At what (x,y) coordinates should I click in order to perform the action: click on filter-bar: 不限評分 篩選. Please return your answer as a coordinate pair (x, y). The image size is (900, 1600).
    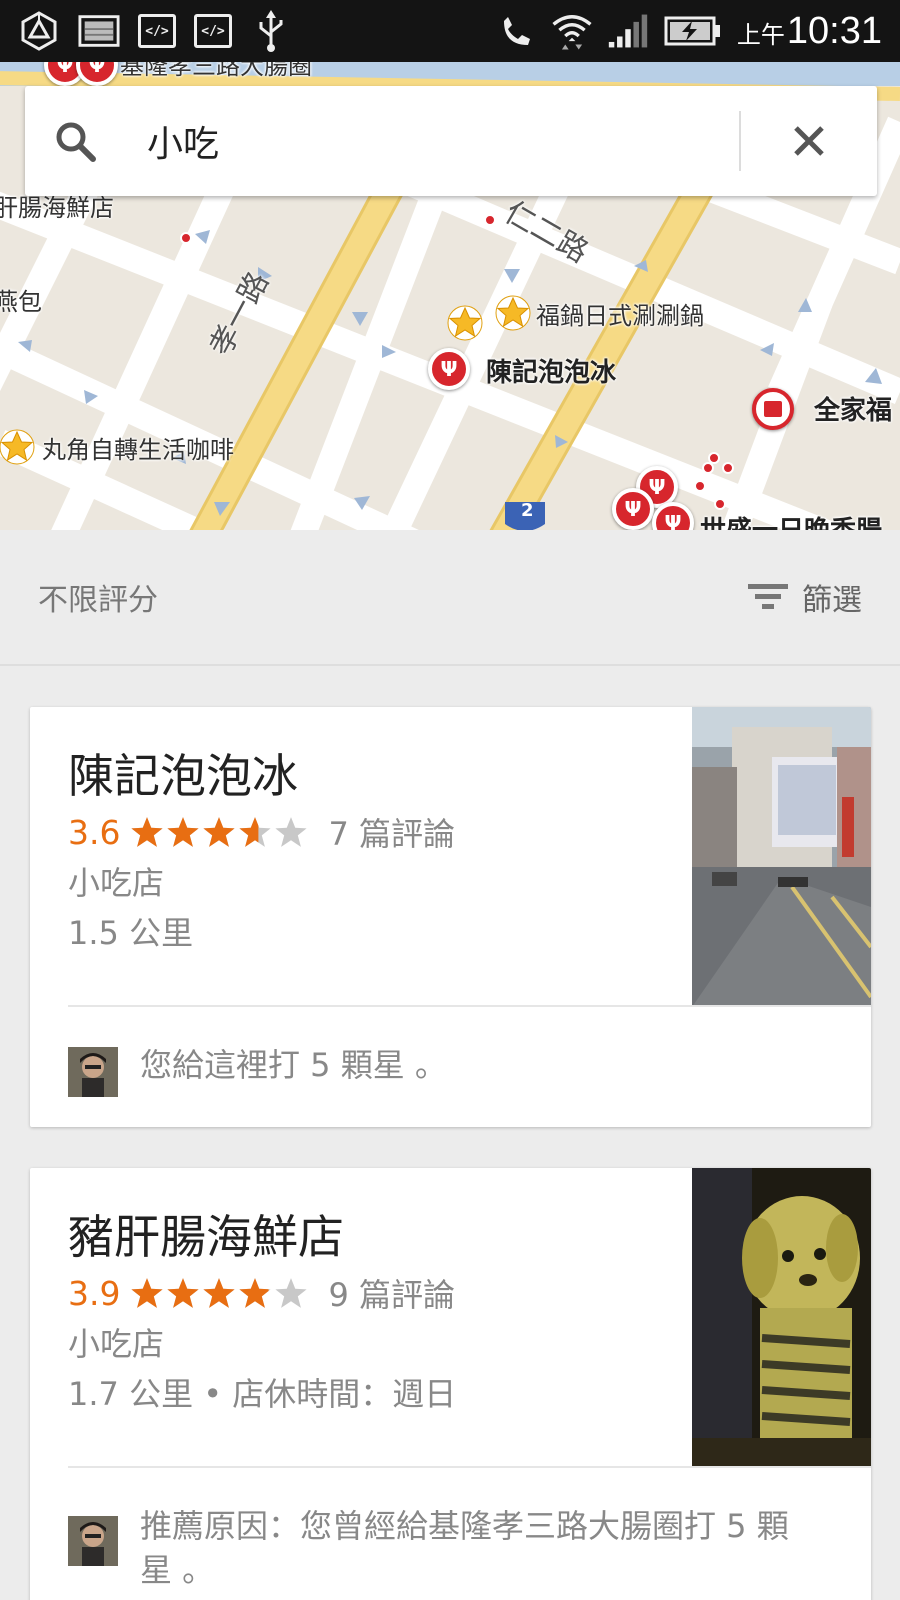
    Looking at the image, I should click on (450, 598).